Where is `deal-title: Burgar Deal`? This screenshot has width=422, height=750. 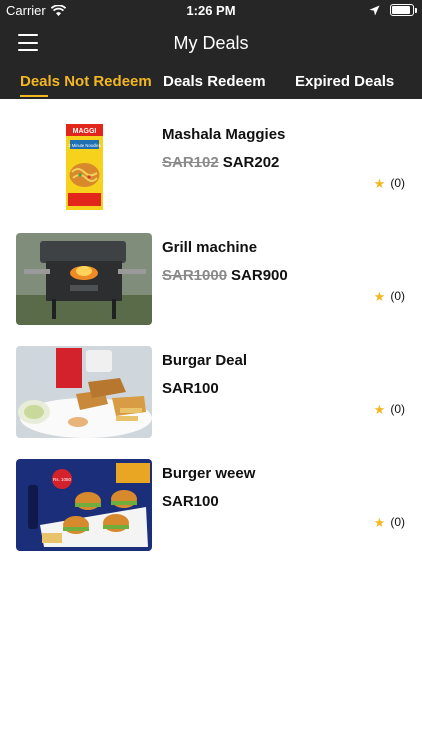 deal-title: Burgar Deal is located at coordinates (205, 360).